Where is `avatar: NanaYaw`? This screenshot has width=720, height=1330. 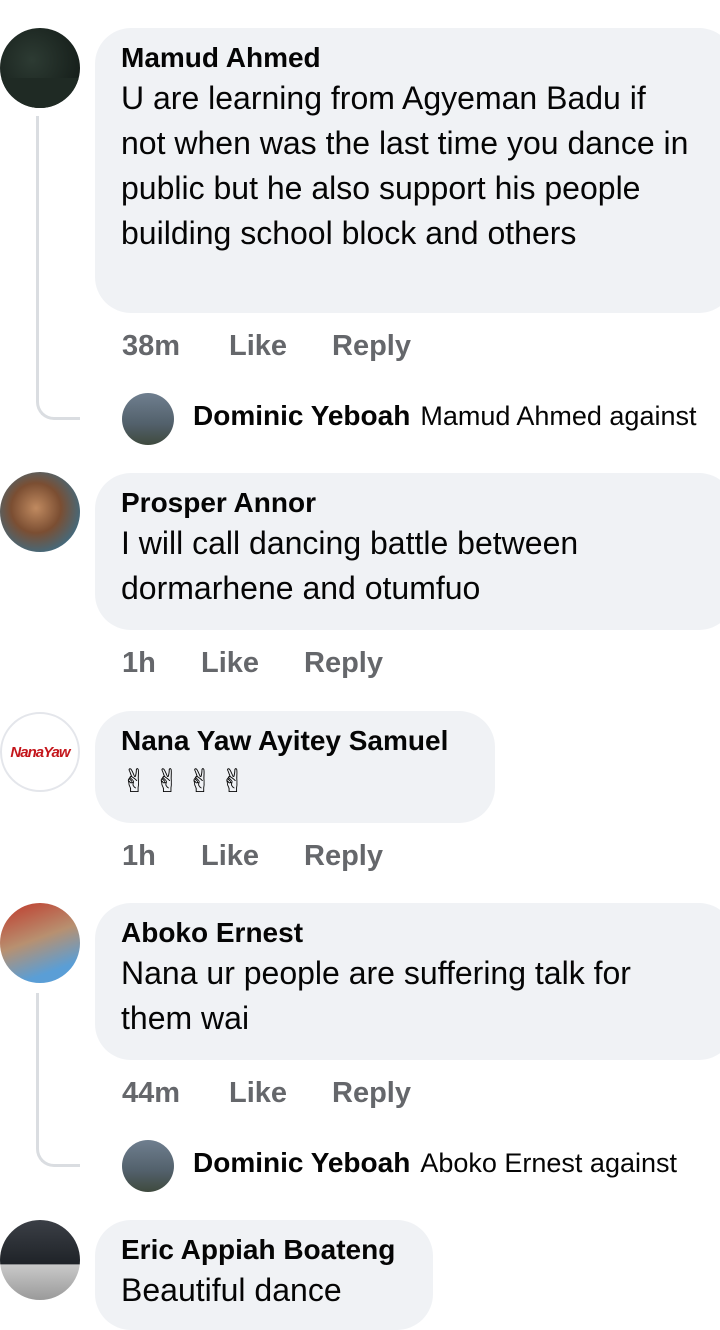
avatar: NanaYaw is located at coordinates (40, 752).